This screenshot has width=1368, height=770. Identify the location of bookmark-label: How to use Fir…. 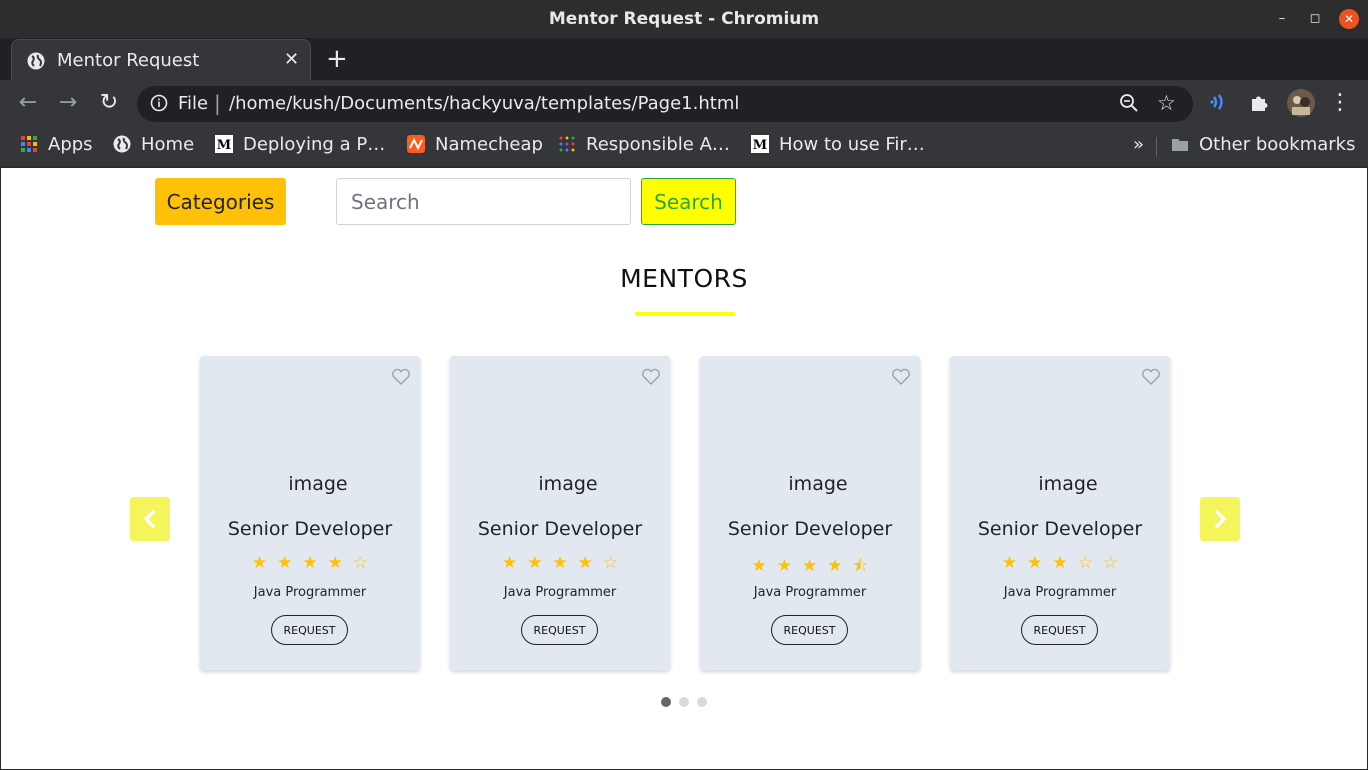
(852, 144).